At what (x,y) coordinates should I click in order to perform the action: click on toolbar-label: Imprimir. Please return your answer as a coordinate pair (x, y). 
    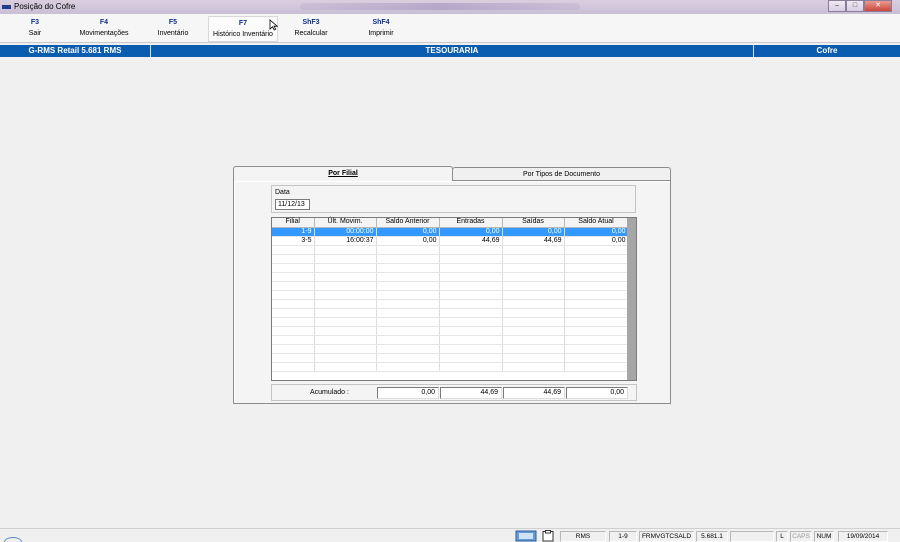
    Looking at the image, I should click on (381, 33).